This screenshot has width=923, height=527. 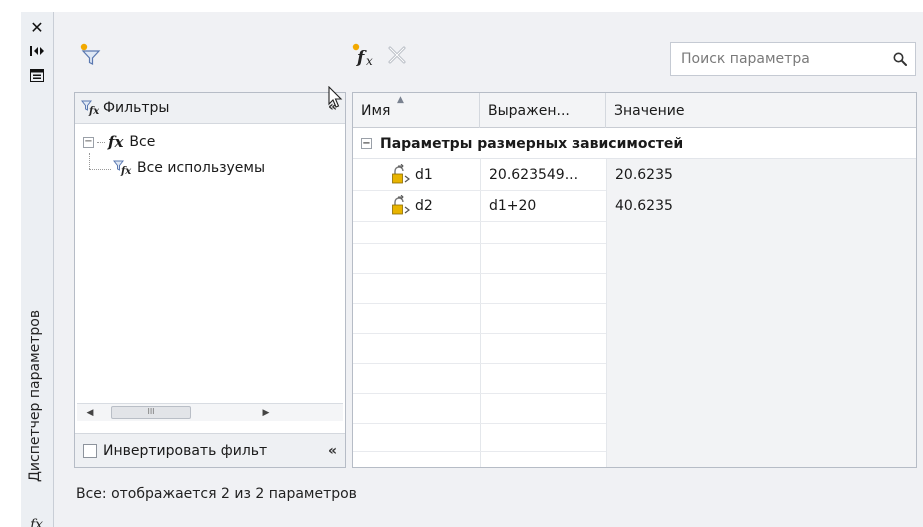 What do you see at coordinates (411, 206) in the screenshot?
I see `table-row: d2` at bounding box center [411, 206].